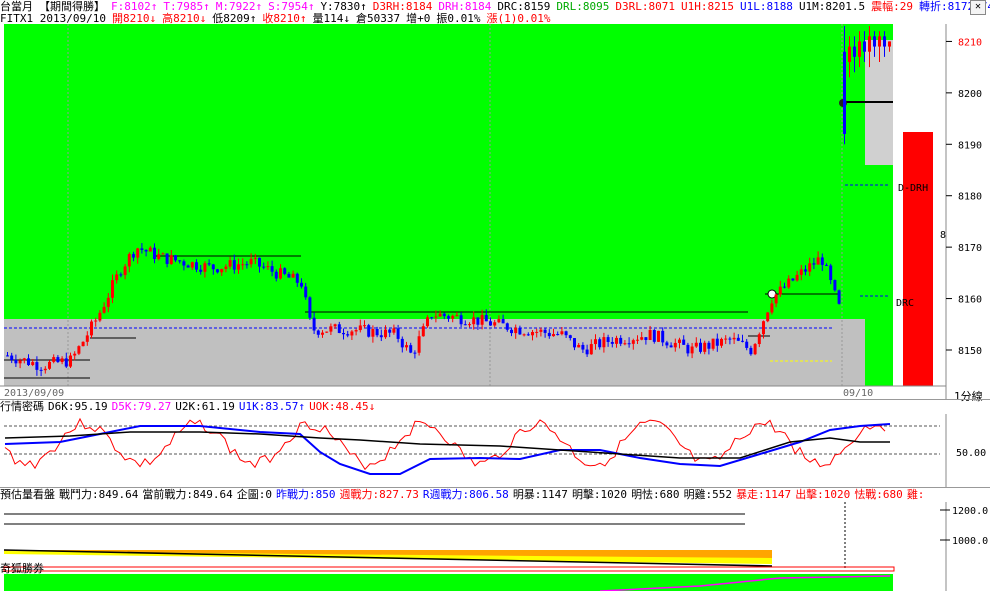 This screenshot has height=591, width=990. I want to click on bottom-panel-title: 奇狐勝券, so click(22, 568).